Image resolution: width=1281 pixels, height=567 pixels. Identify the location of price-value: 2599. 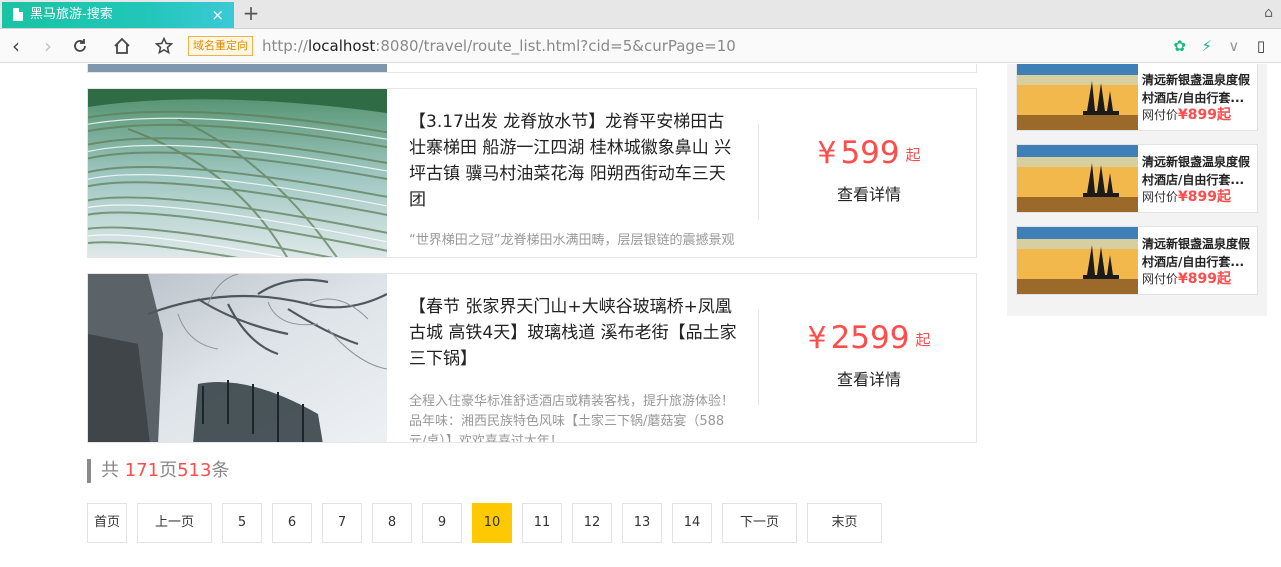
(870, 338).